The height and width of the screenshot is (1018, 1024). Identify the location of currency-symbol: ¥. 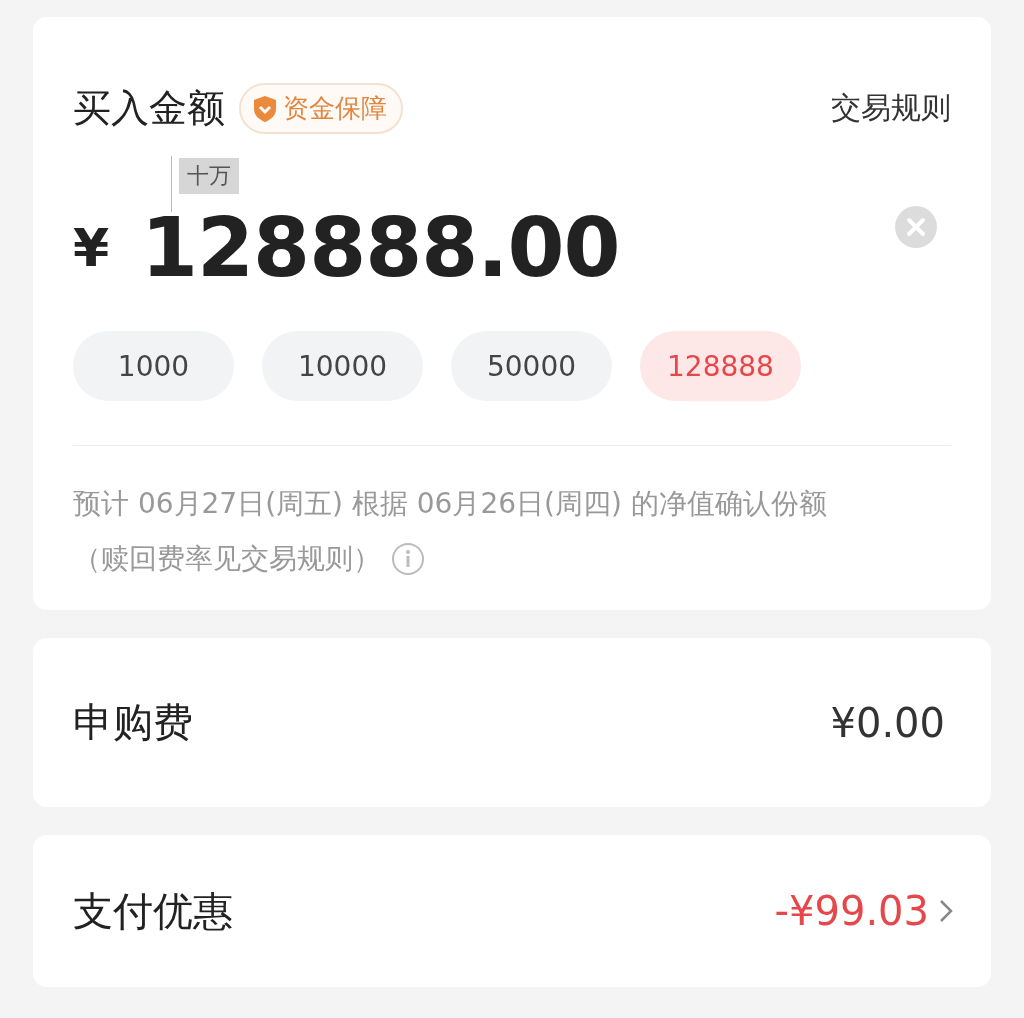
(92, 248).